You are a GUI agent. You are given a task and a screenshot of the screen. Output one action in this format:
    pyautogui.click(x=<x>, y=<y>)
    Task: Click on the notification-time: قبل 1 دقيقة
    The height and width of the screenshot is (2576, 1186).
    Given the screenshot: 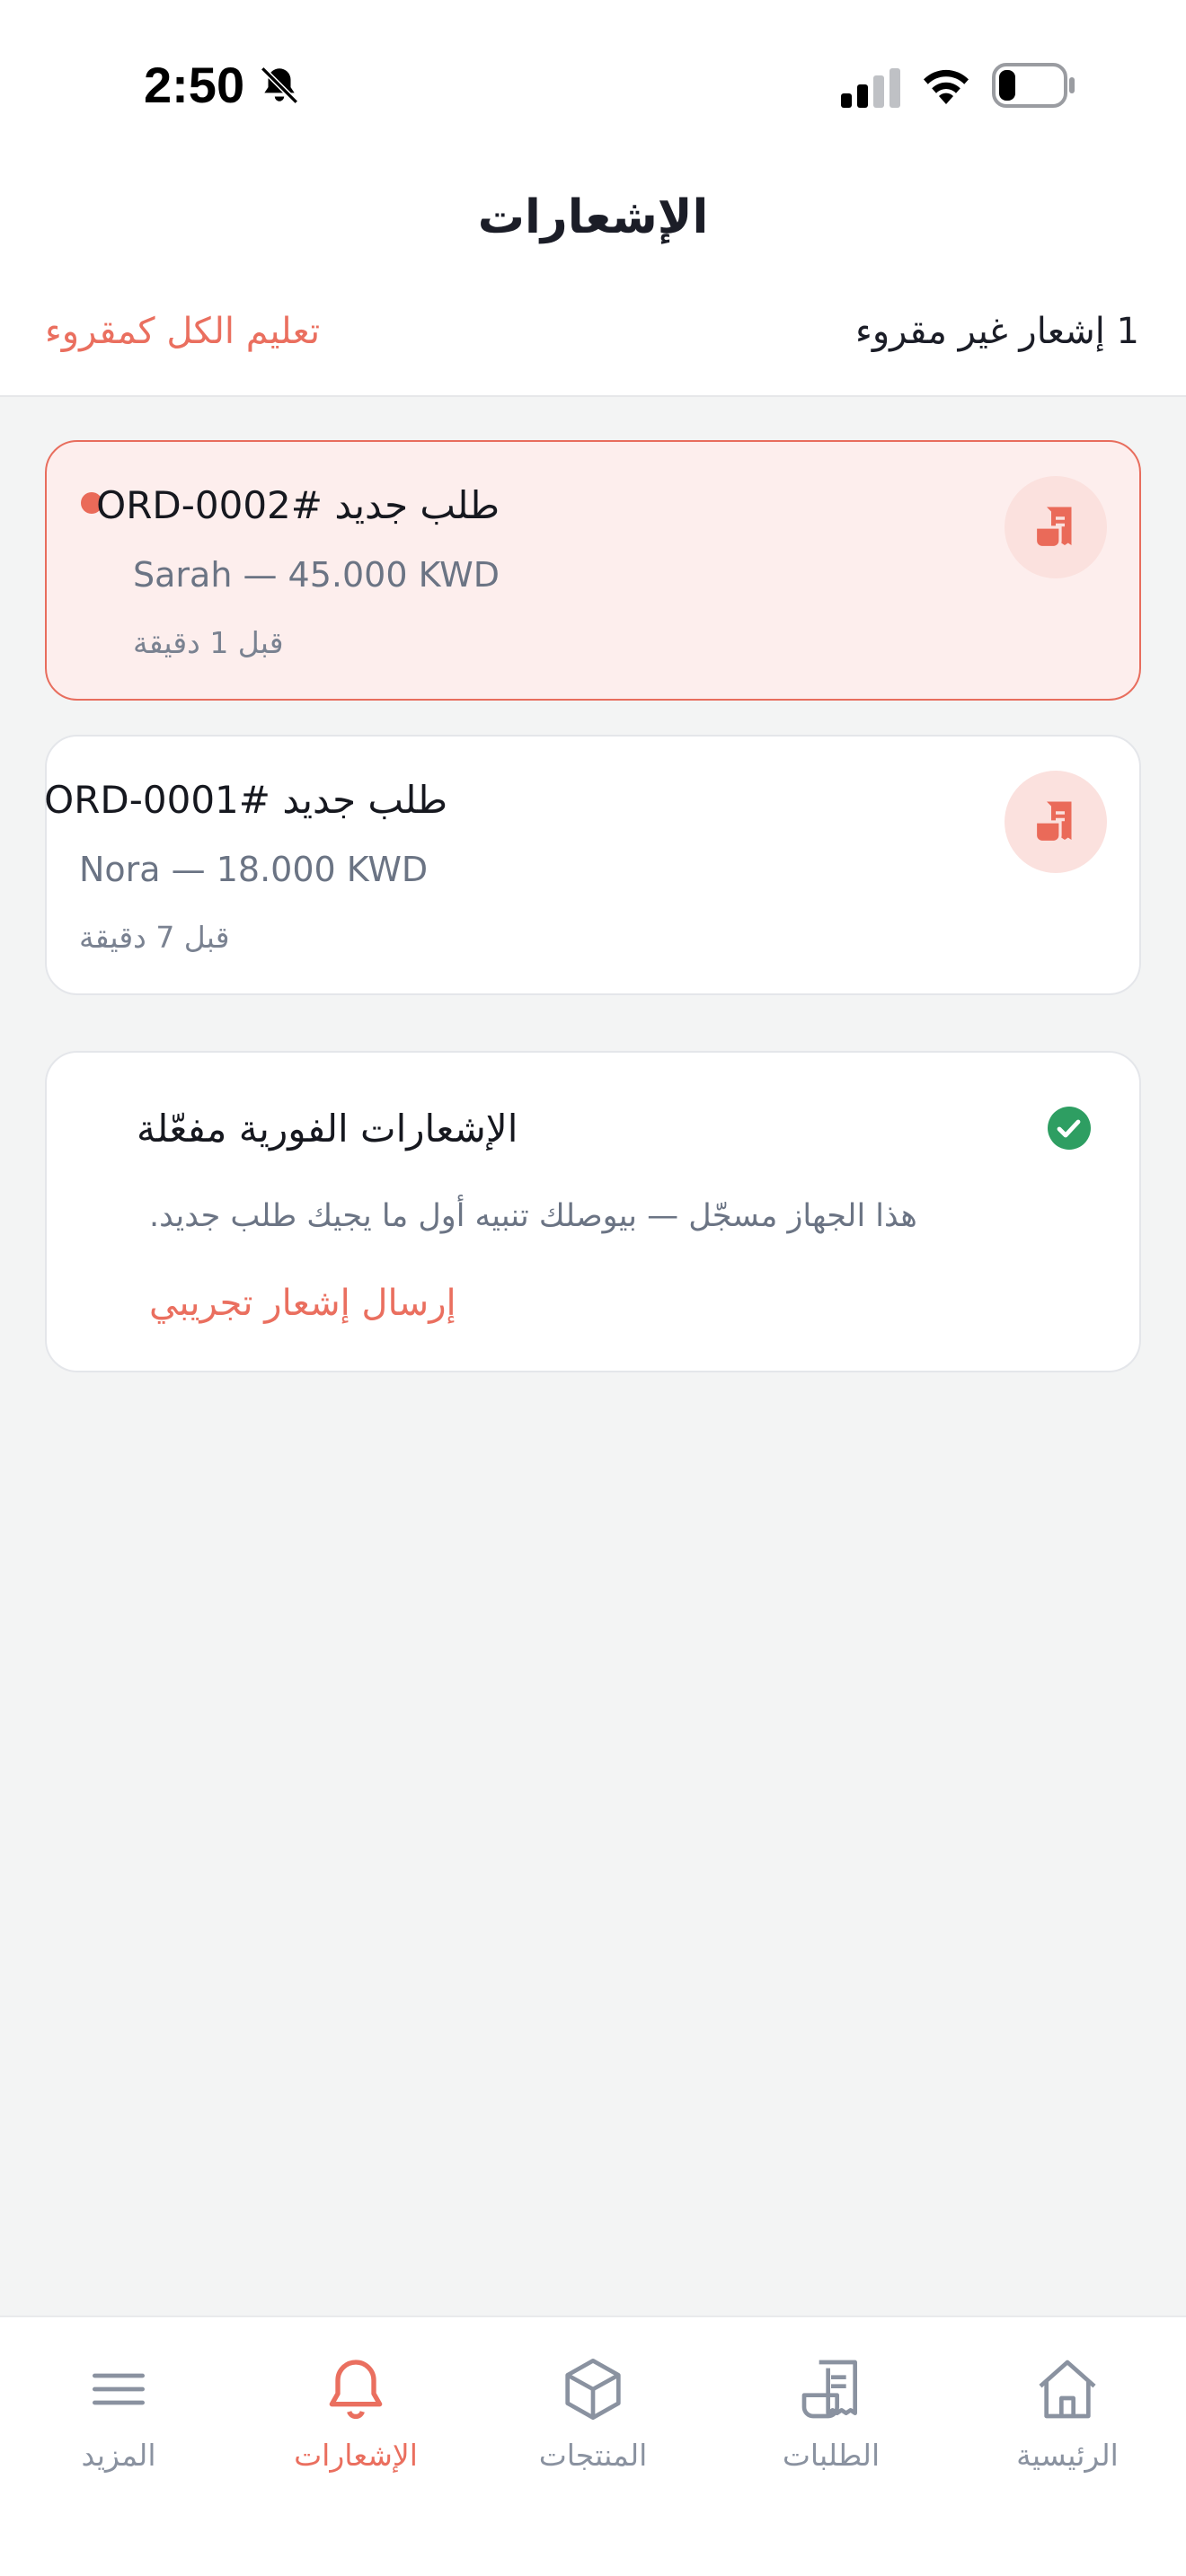 What is the action you would take?
    pyautogui.click(x=208, y=642)
    